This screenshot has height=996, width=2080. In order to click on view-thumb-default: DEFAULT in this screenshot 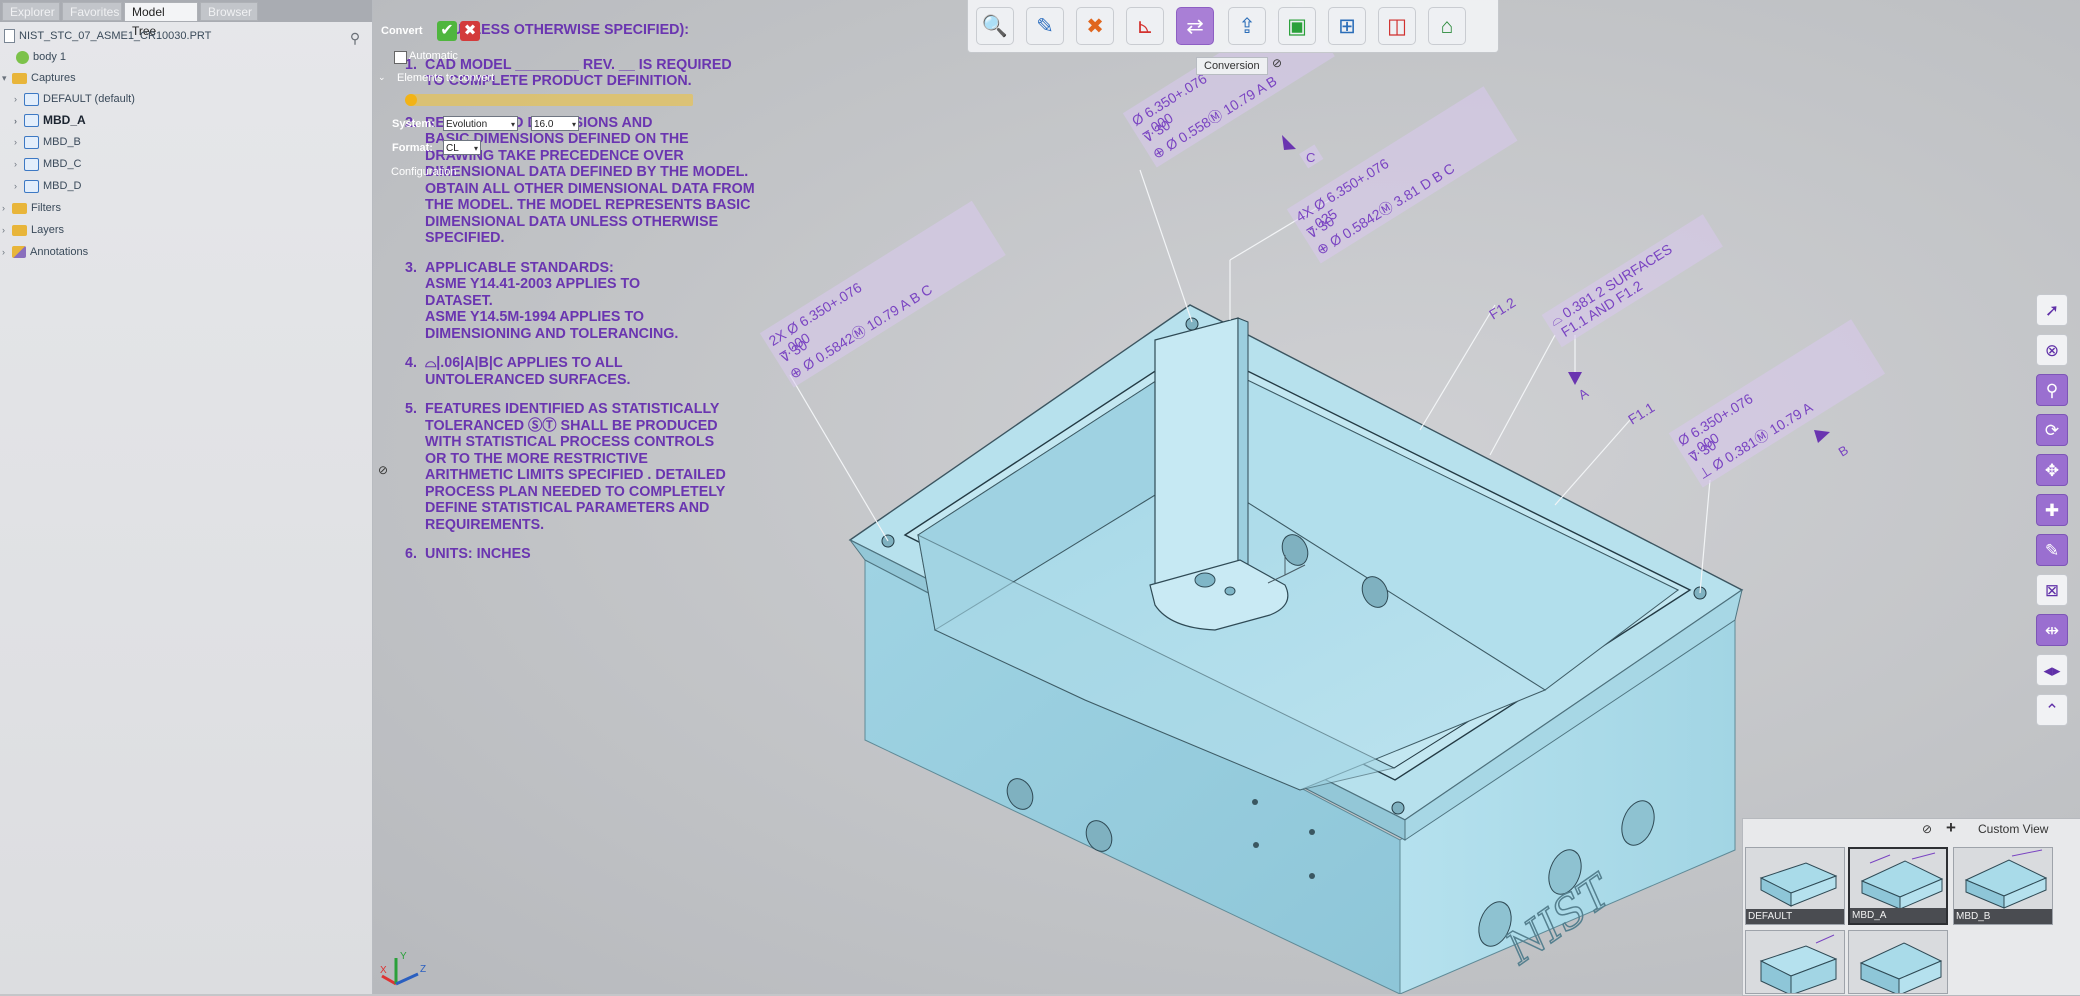, I will do `click(1795, 886)`.